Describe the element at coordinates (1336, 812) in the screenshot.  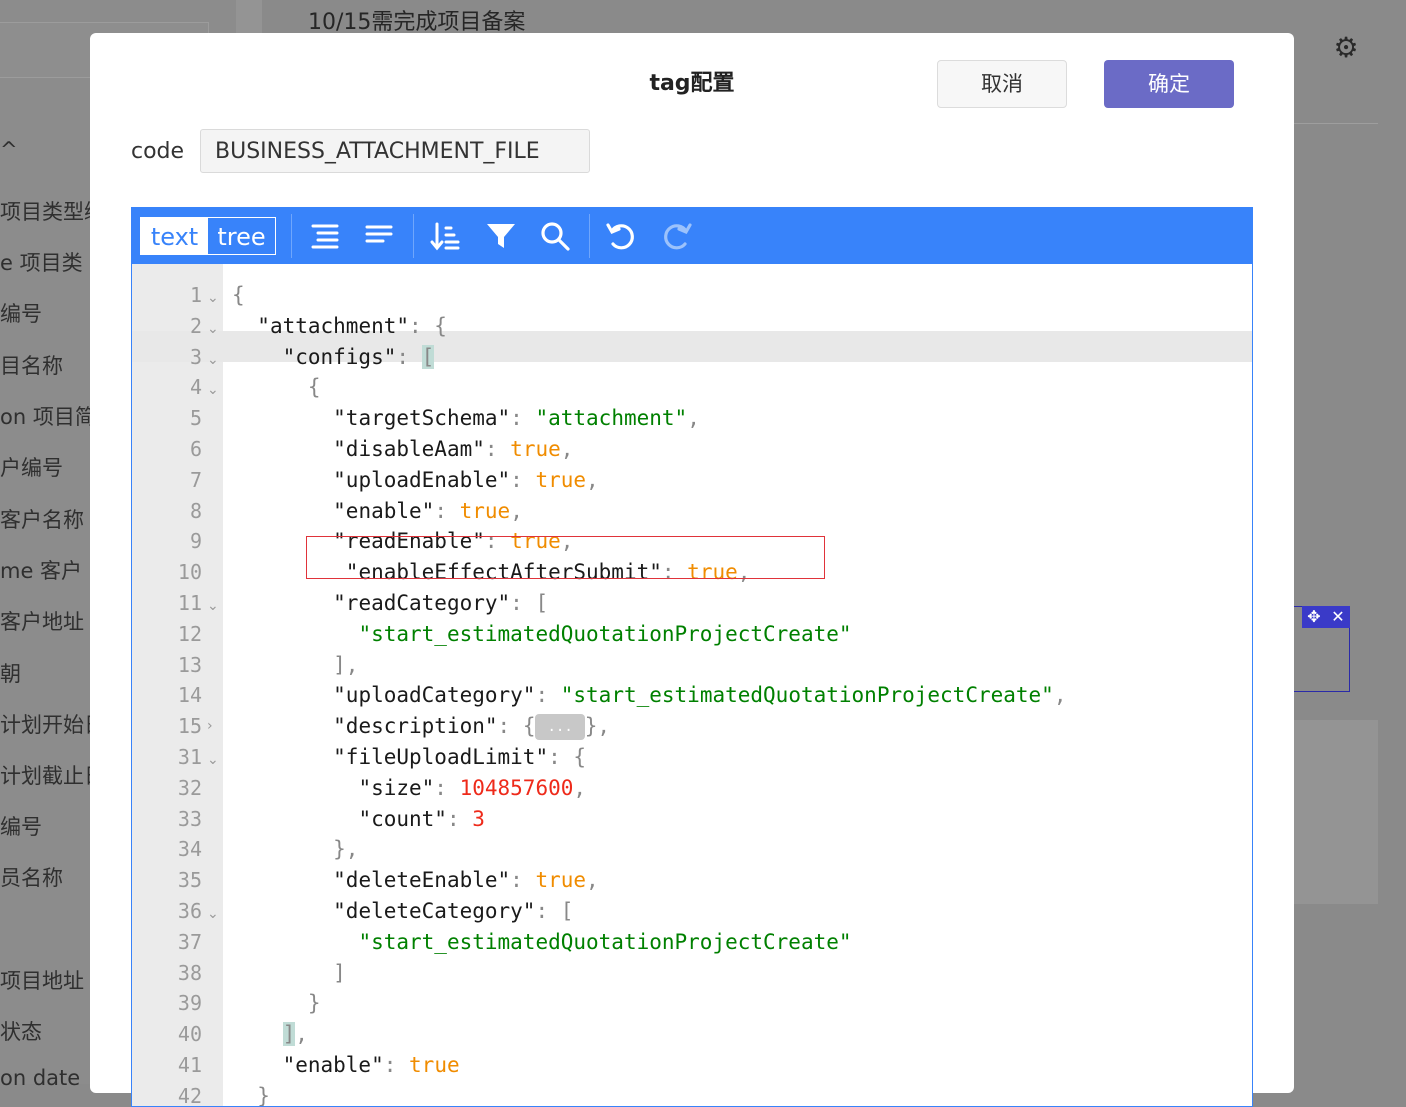
I see `background-panel` at that location.